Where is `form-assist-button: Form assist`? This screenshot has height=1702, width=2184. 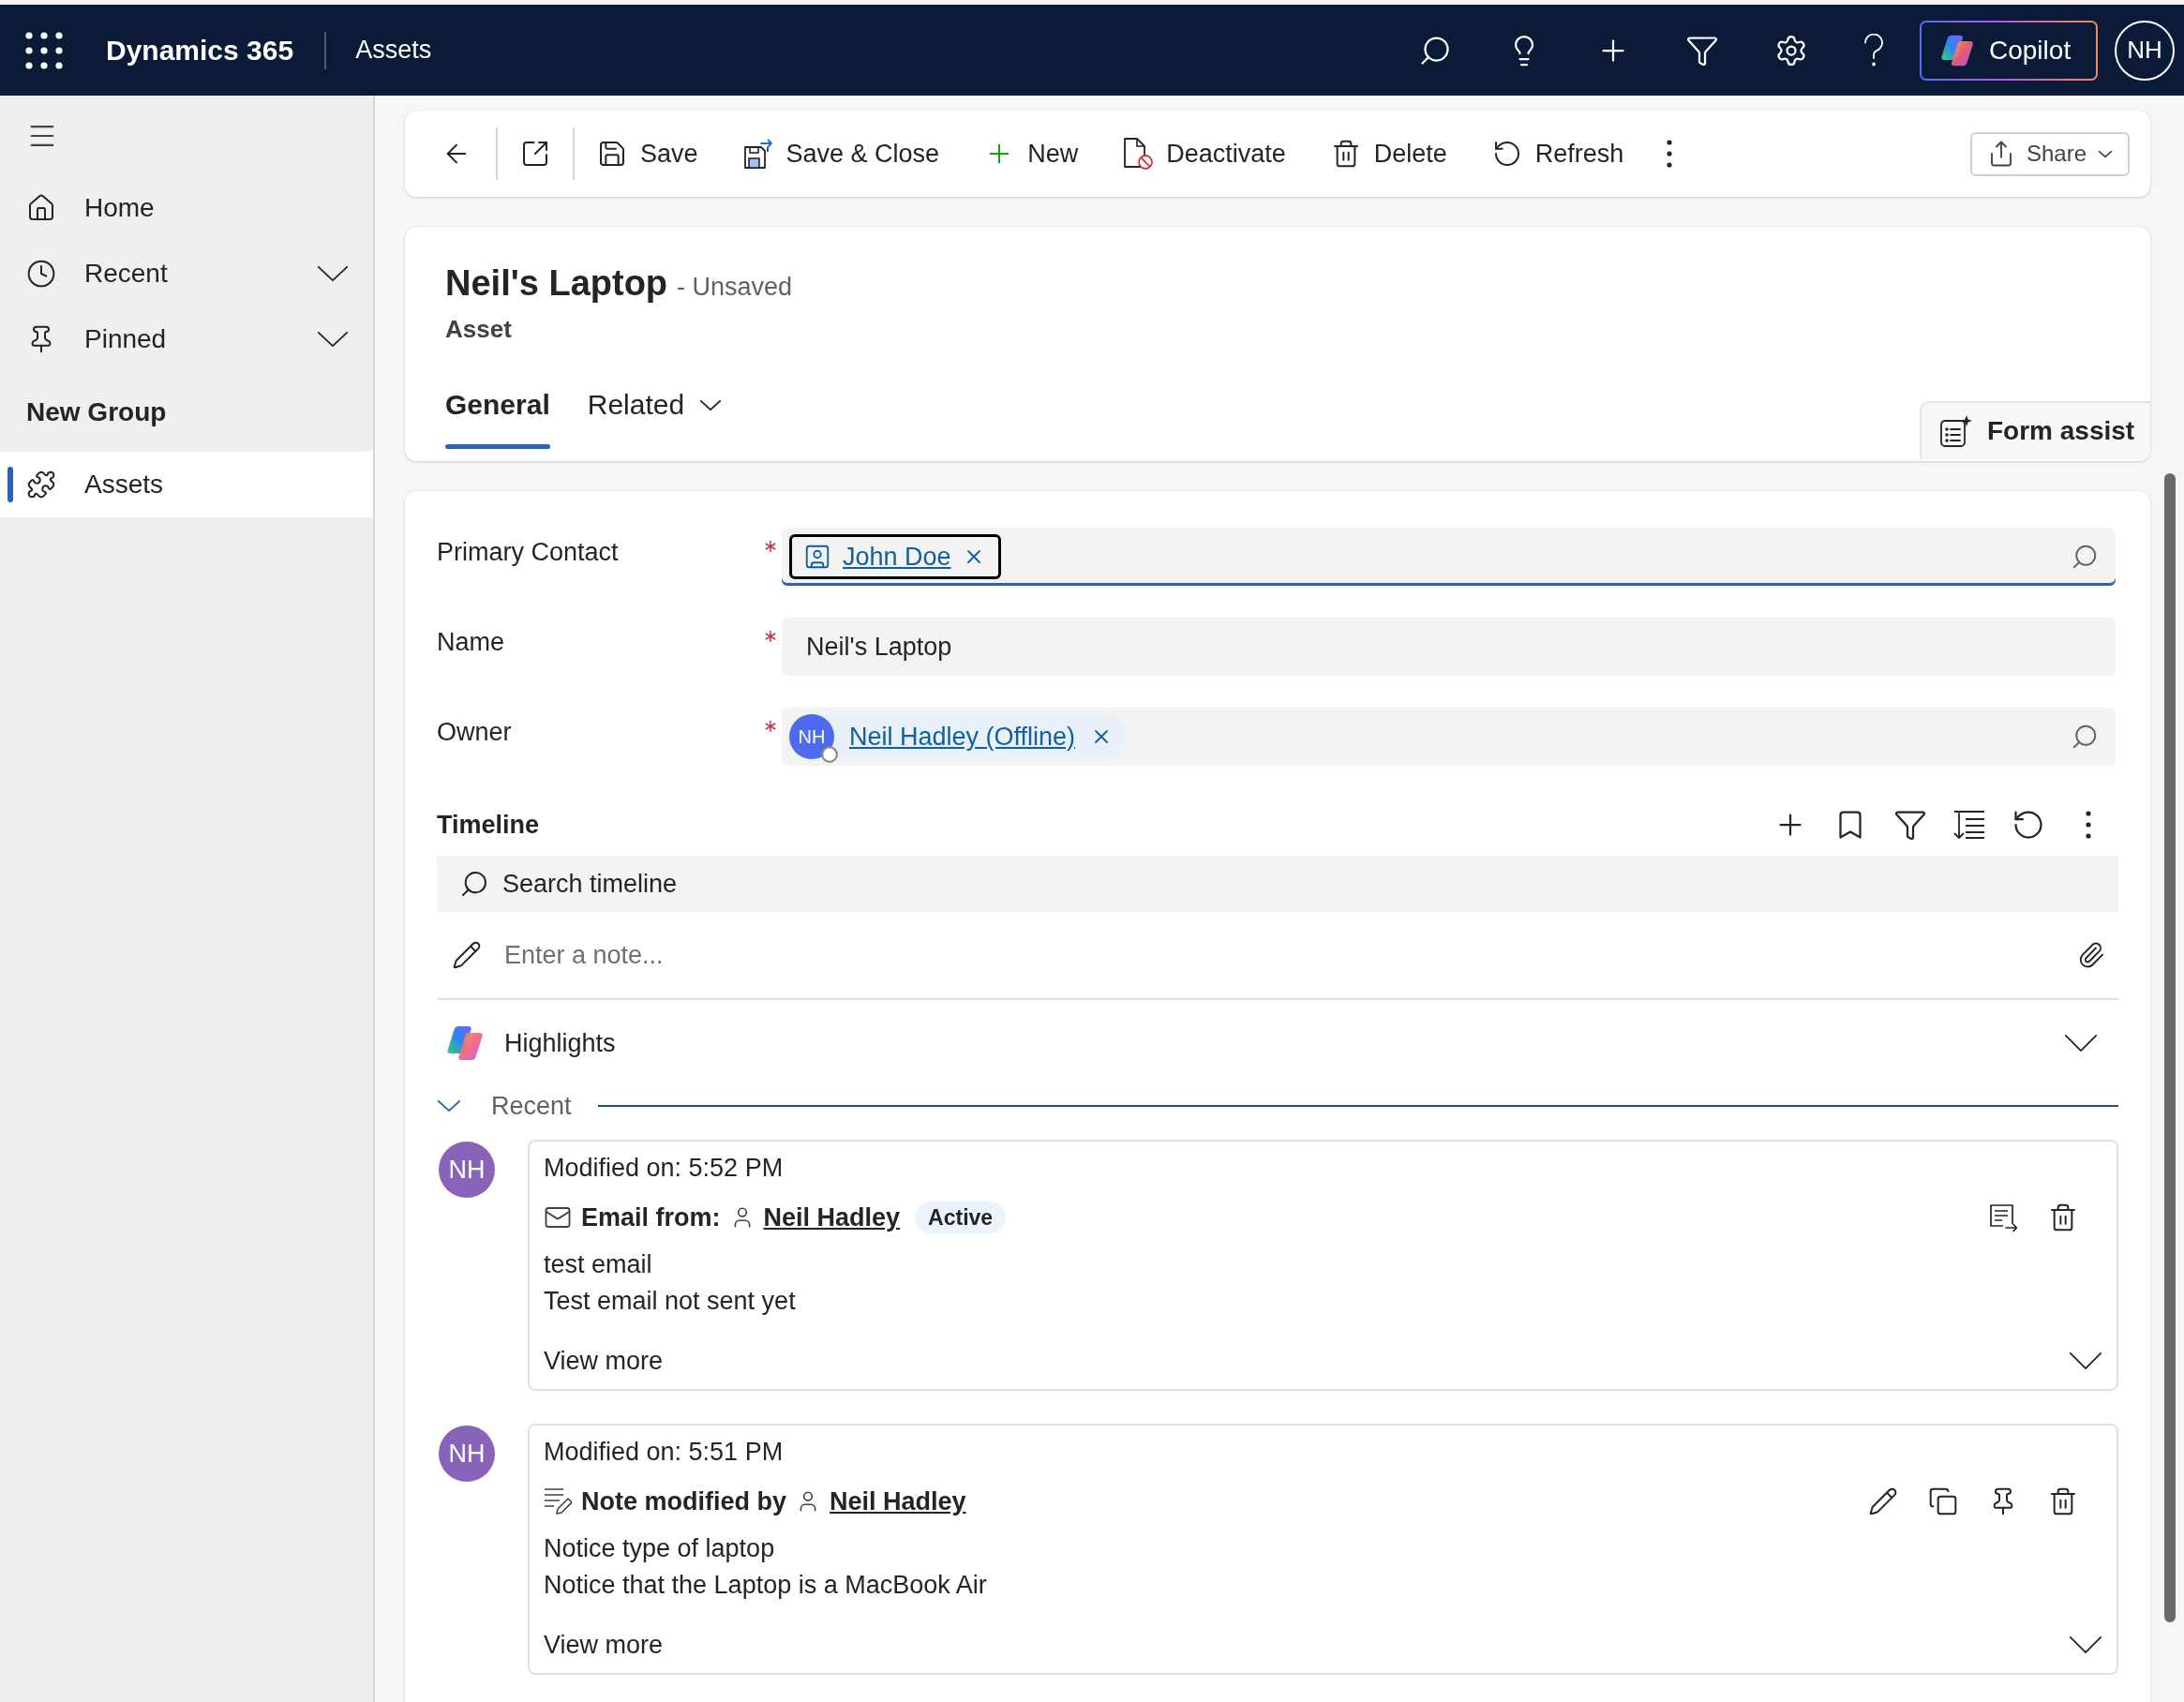
form-assist-button: Form assist is located at coordinates (2035, 430).